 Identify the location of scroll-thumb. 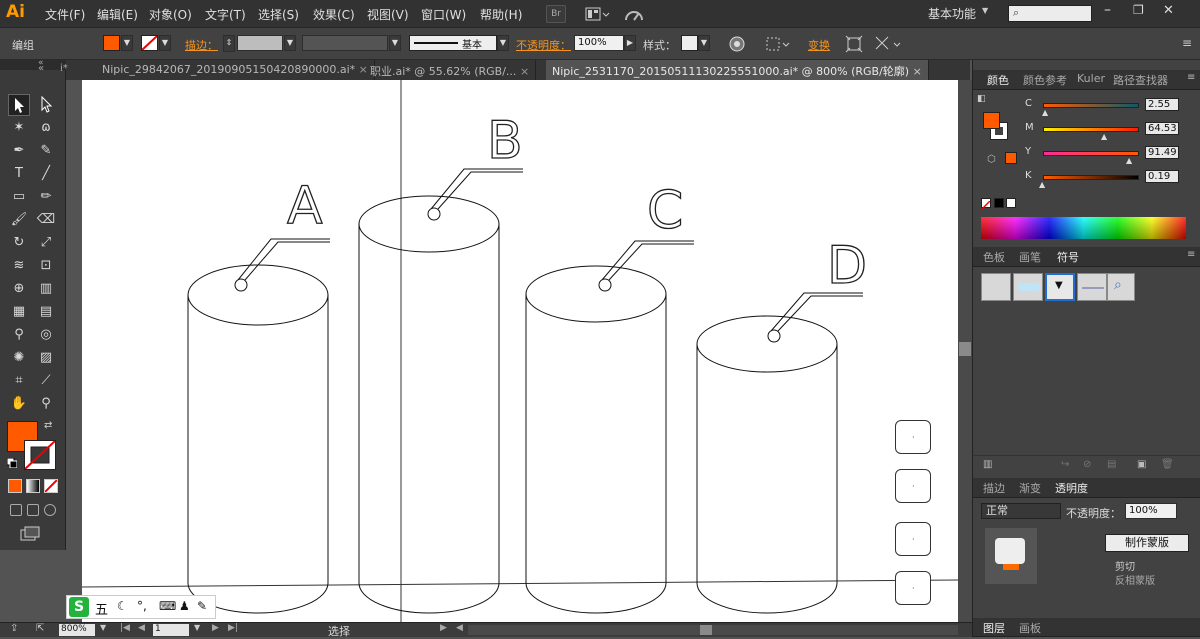
(965, 349).